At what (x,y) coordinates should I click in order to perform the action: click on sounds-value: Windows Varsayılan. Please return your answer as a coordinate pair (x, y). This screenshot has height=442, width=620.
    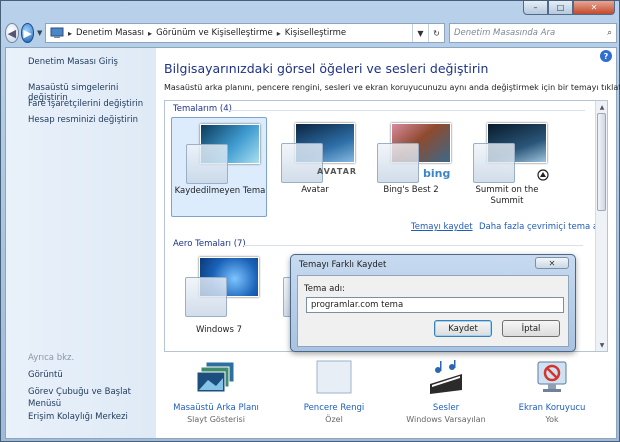
    Looking at the image, I should click on (446, 419).